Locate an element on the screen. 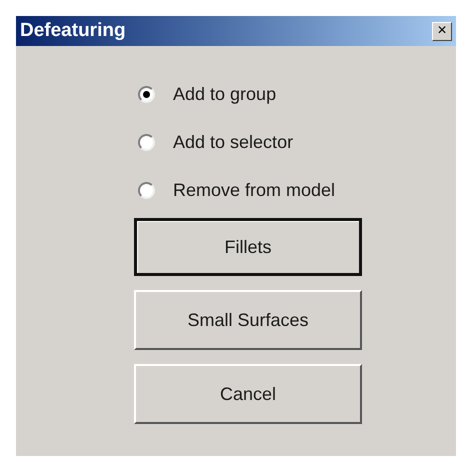  dialog-button: Small Surfaces is located at coordinates (248, 320).